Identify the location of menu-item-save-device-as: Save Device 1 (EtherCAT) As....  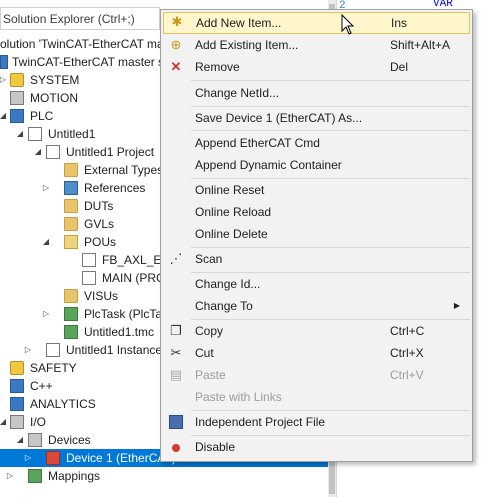
(316, 118).